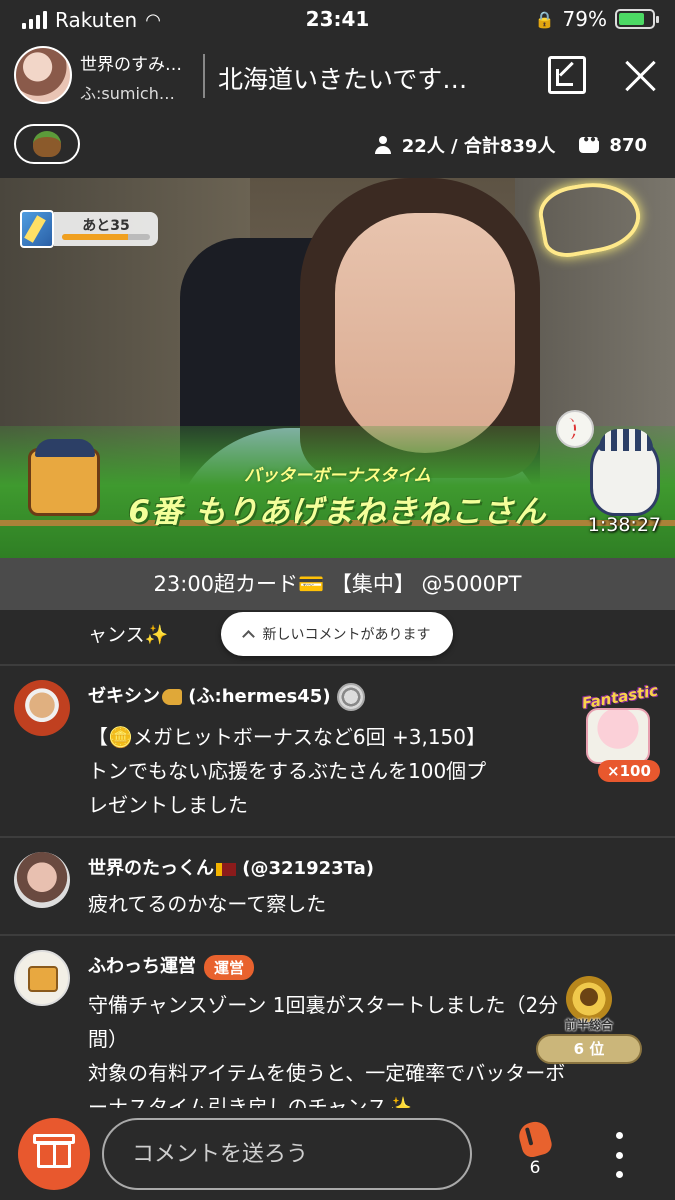 The width and height of the screenshot is (675, 1200). I want to click on comment-line: レゼントしました, so click(168, 805).